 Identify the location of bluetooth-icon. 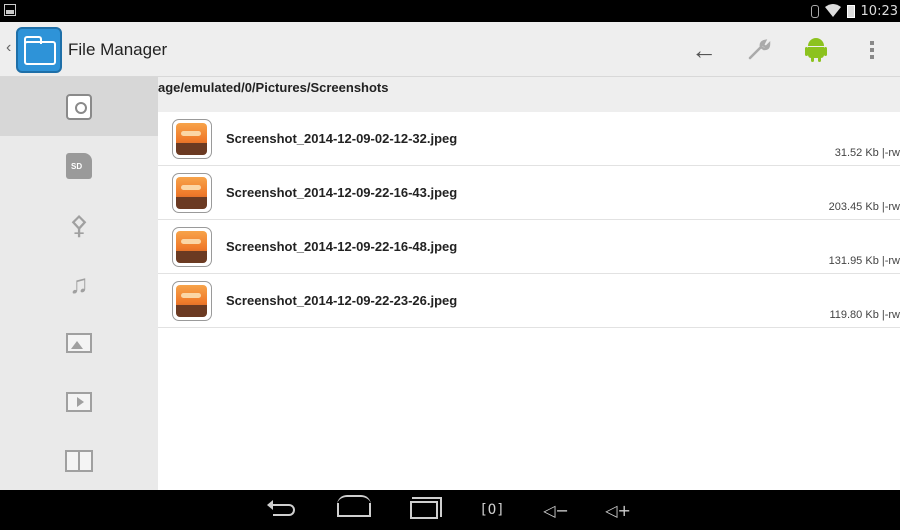
(814, 11).